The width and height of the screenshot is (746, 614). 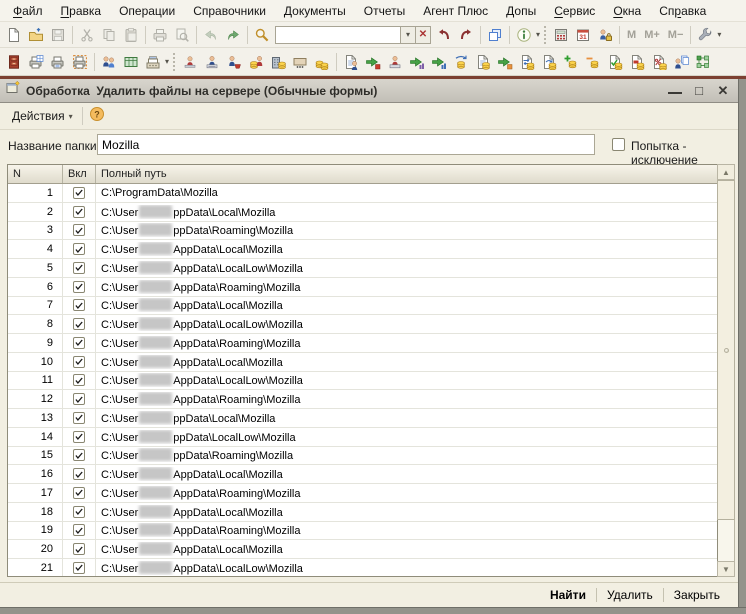 What do you see at coordinates (81, 11) in the screenshot?
I see `menu-правка: Правка` at bounding box center [81, 11].